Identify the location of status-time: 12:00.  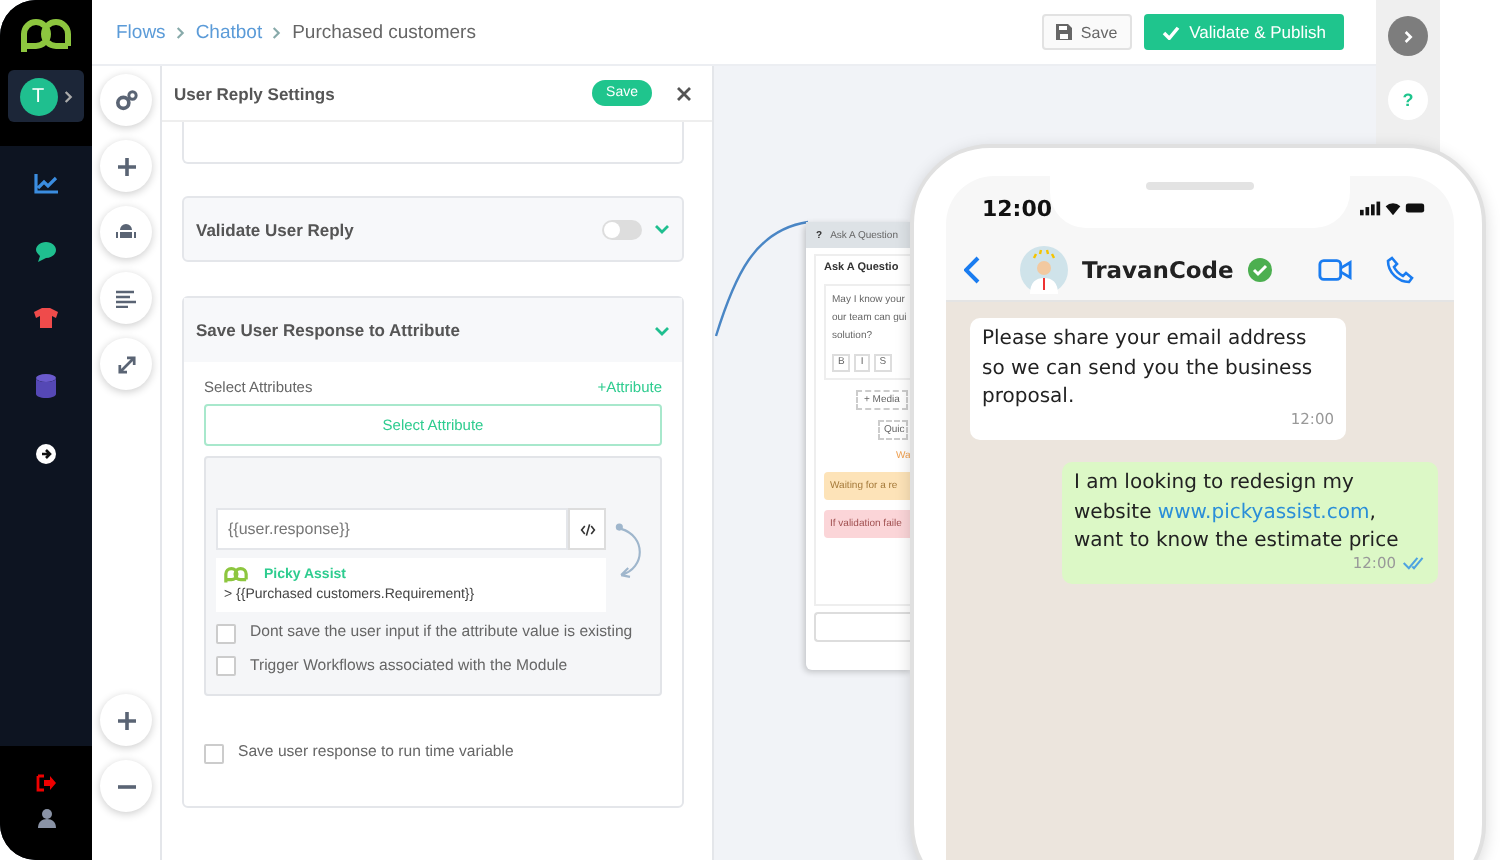
(1017, 208).